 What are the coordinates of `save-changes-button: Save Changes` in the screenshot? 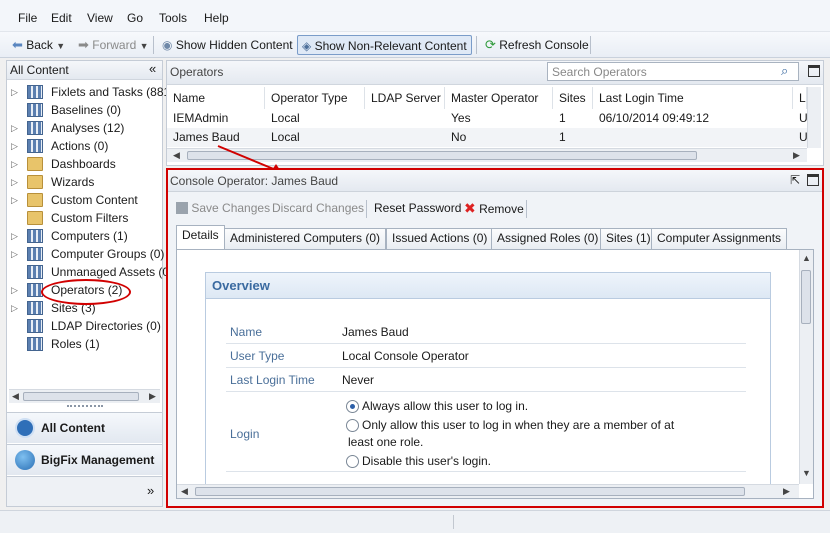 It's located at (223, 208).